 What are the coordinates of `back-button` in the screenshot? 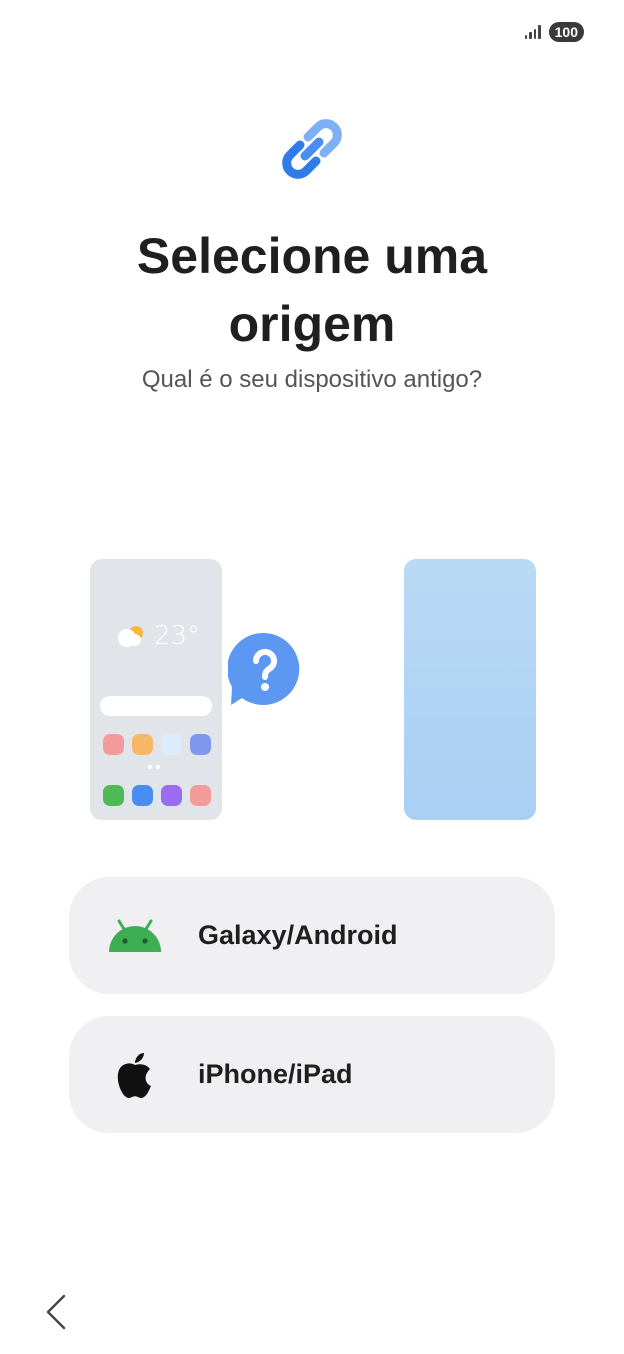 It's located at (56, 1312).